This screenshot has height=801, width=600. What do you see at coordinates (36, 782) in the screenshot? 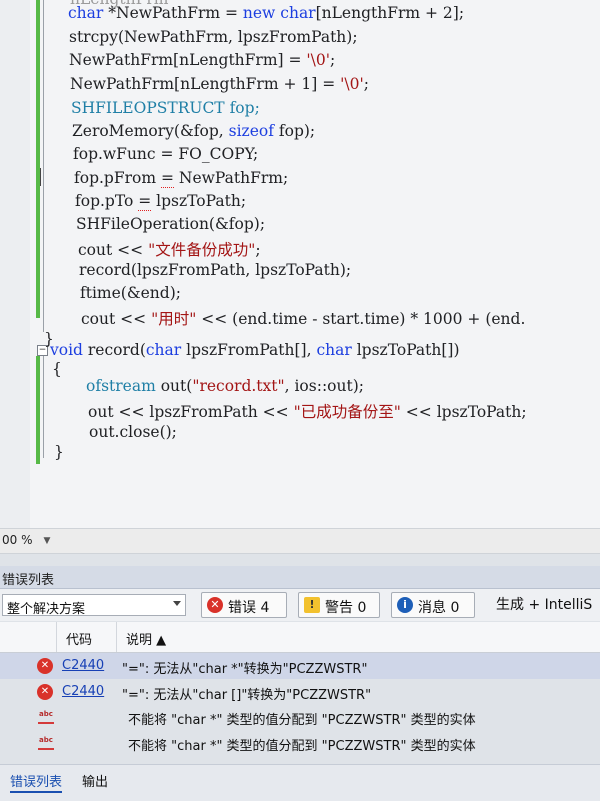
I see `tab-error-list: 错误列表` at bounding box center [36, 782].